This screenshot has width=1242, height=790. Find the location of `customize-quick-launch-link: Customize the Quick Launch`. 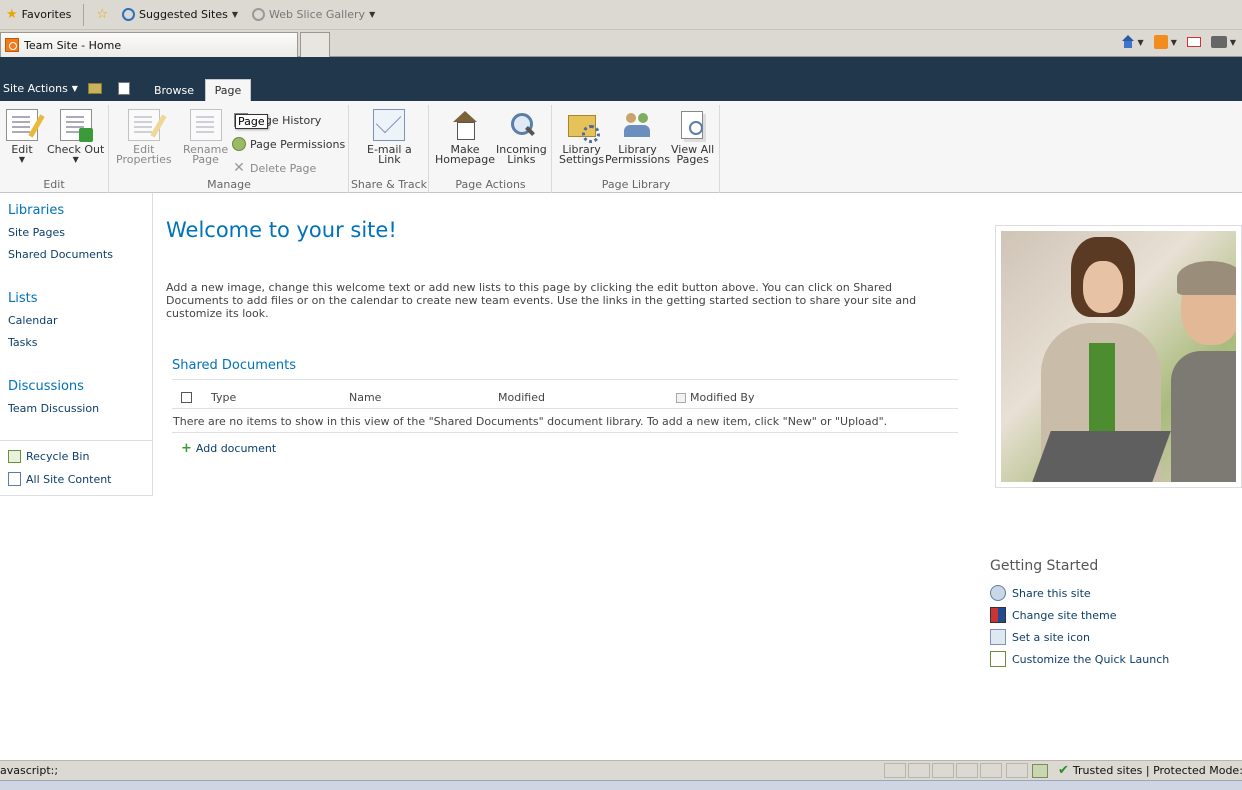

customize-quick-launch-link: Customize the Quick Launch is located at coordinates (1079, 659).